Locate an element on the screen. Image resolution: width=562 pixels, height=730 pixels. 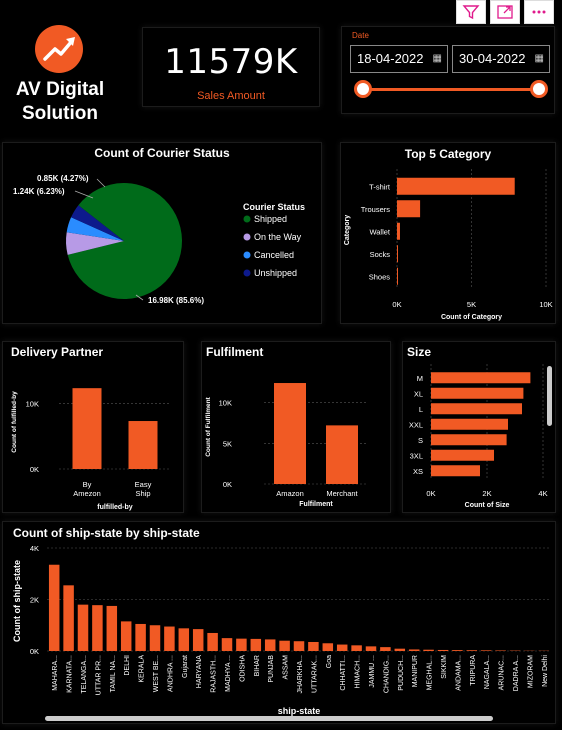
size-card: Size 0K 2K 4K M XL L XXL S 3XL XS Count of Size is located at coordinates (479, 427).